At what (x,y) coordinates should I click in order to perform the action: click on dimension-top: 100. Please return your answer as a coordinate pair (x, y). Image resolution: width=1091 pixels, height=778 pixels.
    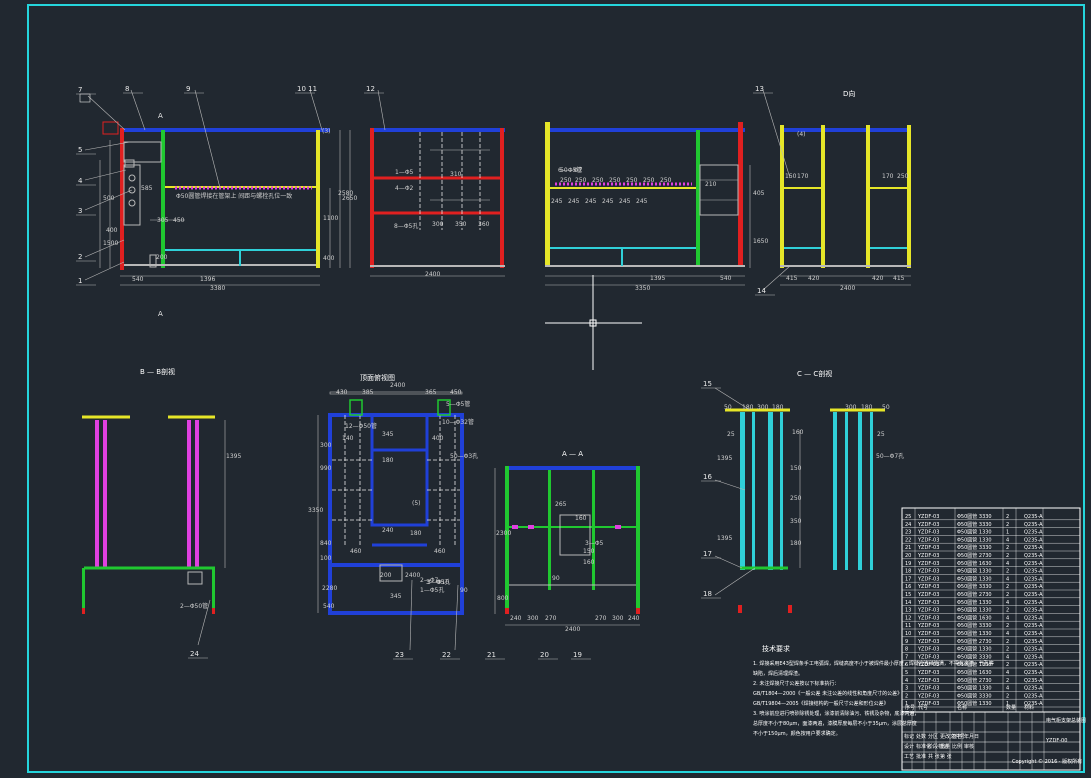
    Looking at the image, I should click on (326, 558).